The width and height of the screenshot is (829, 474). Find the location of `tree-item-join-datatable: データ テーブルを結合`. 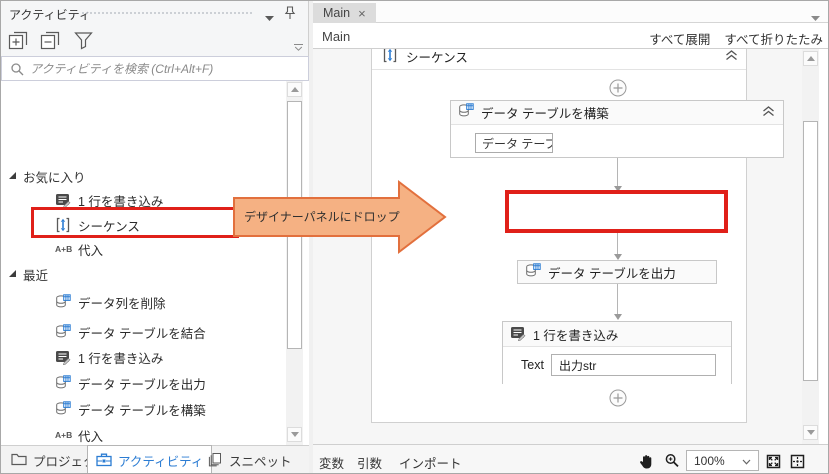

tree-item-join-datatable: データ テーブルを結合 is located at coordinates (143, 332).